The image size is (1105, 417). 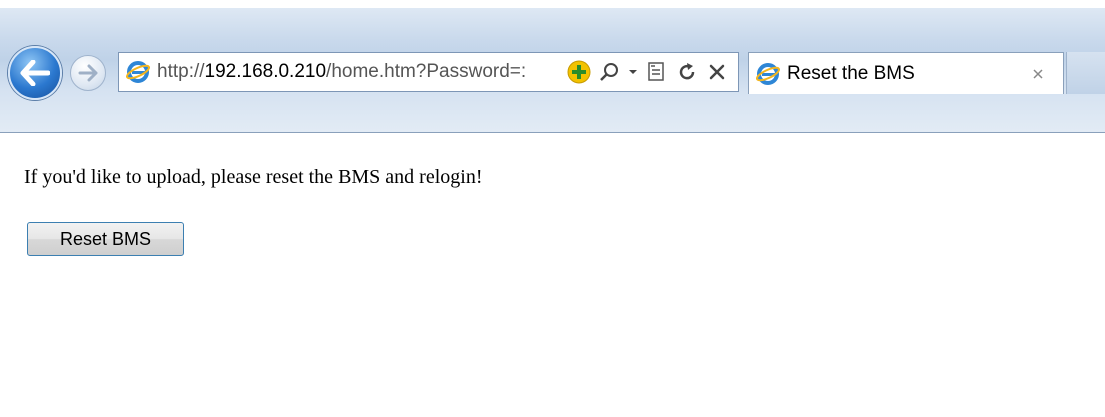 I want to click on forward-button, so click(x=88, y=73).